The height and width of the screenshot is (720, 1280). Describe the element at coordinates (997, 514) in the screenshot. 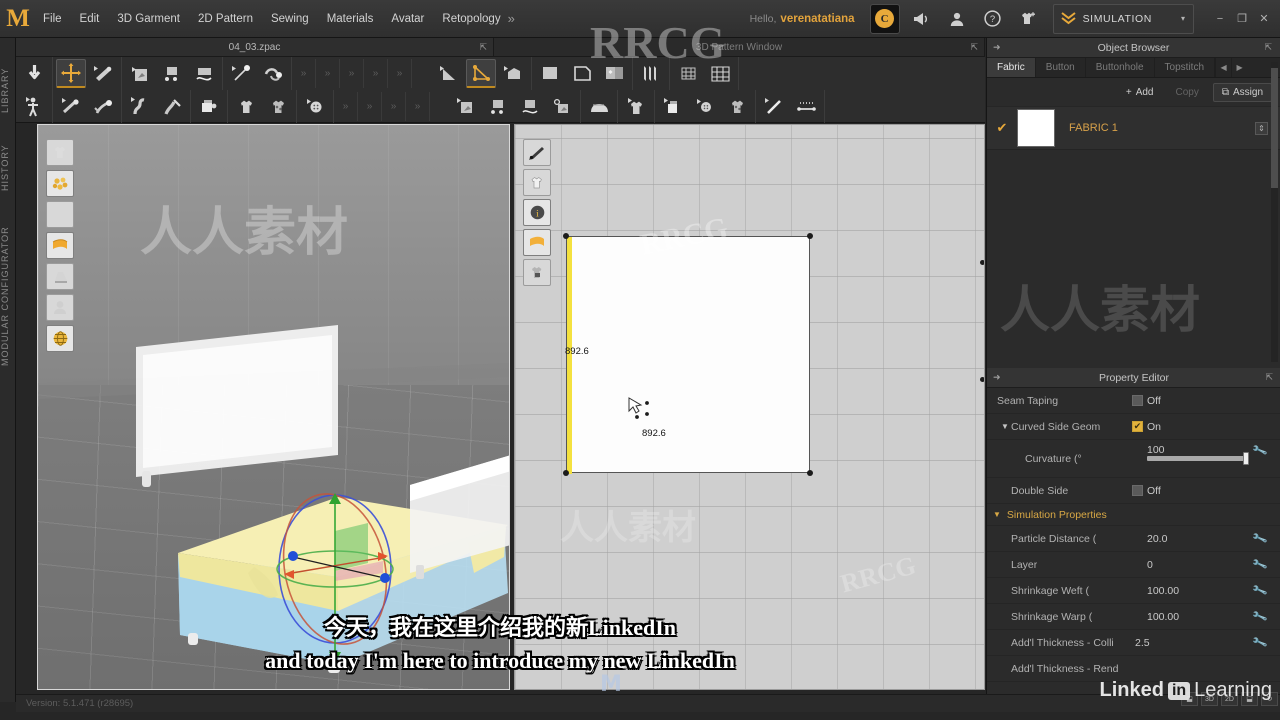

I see `caret-down-icon-2: ▼` at that location.